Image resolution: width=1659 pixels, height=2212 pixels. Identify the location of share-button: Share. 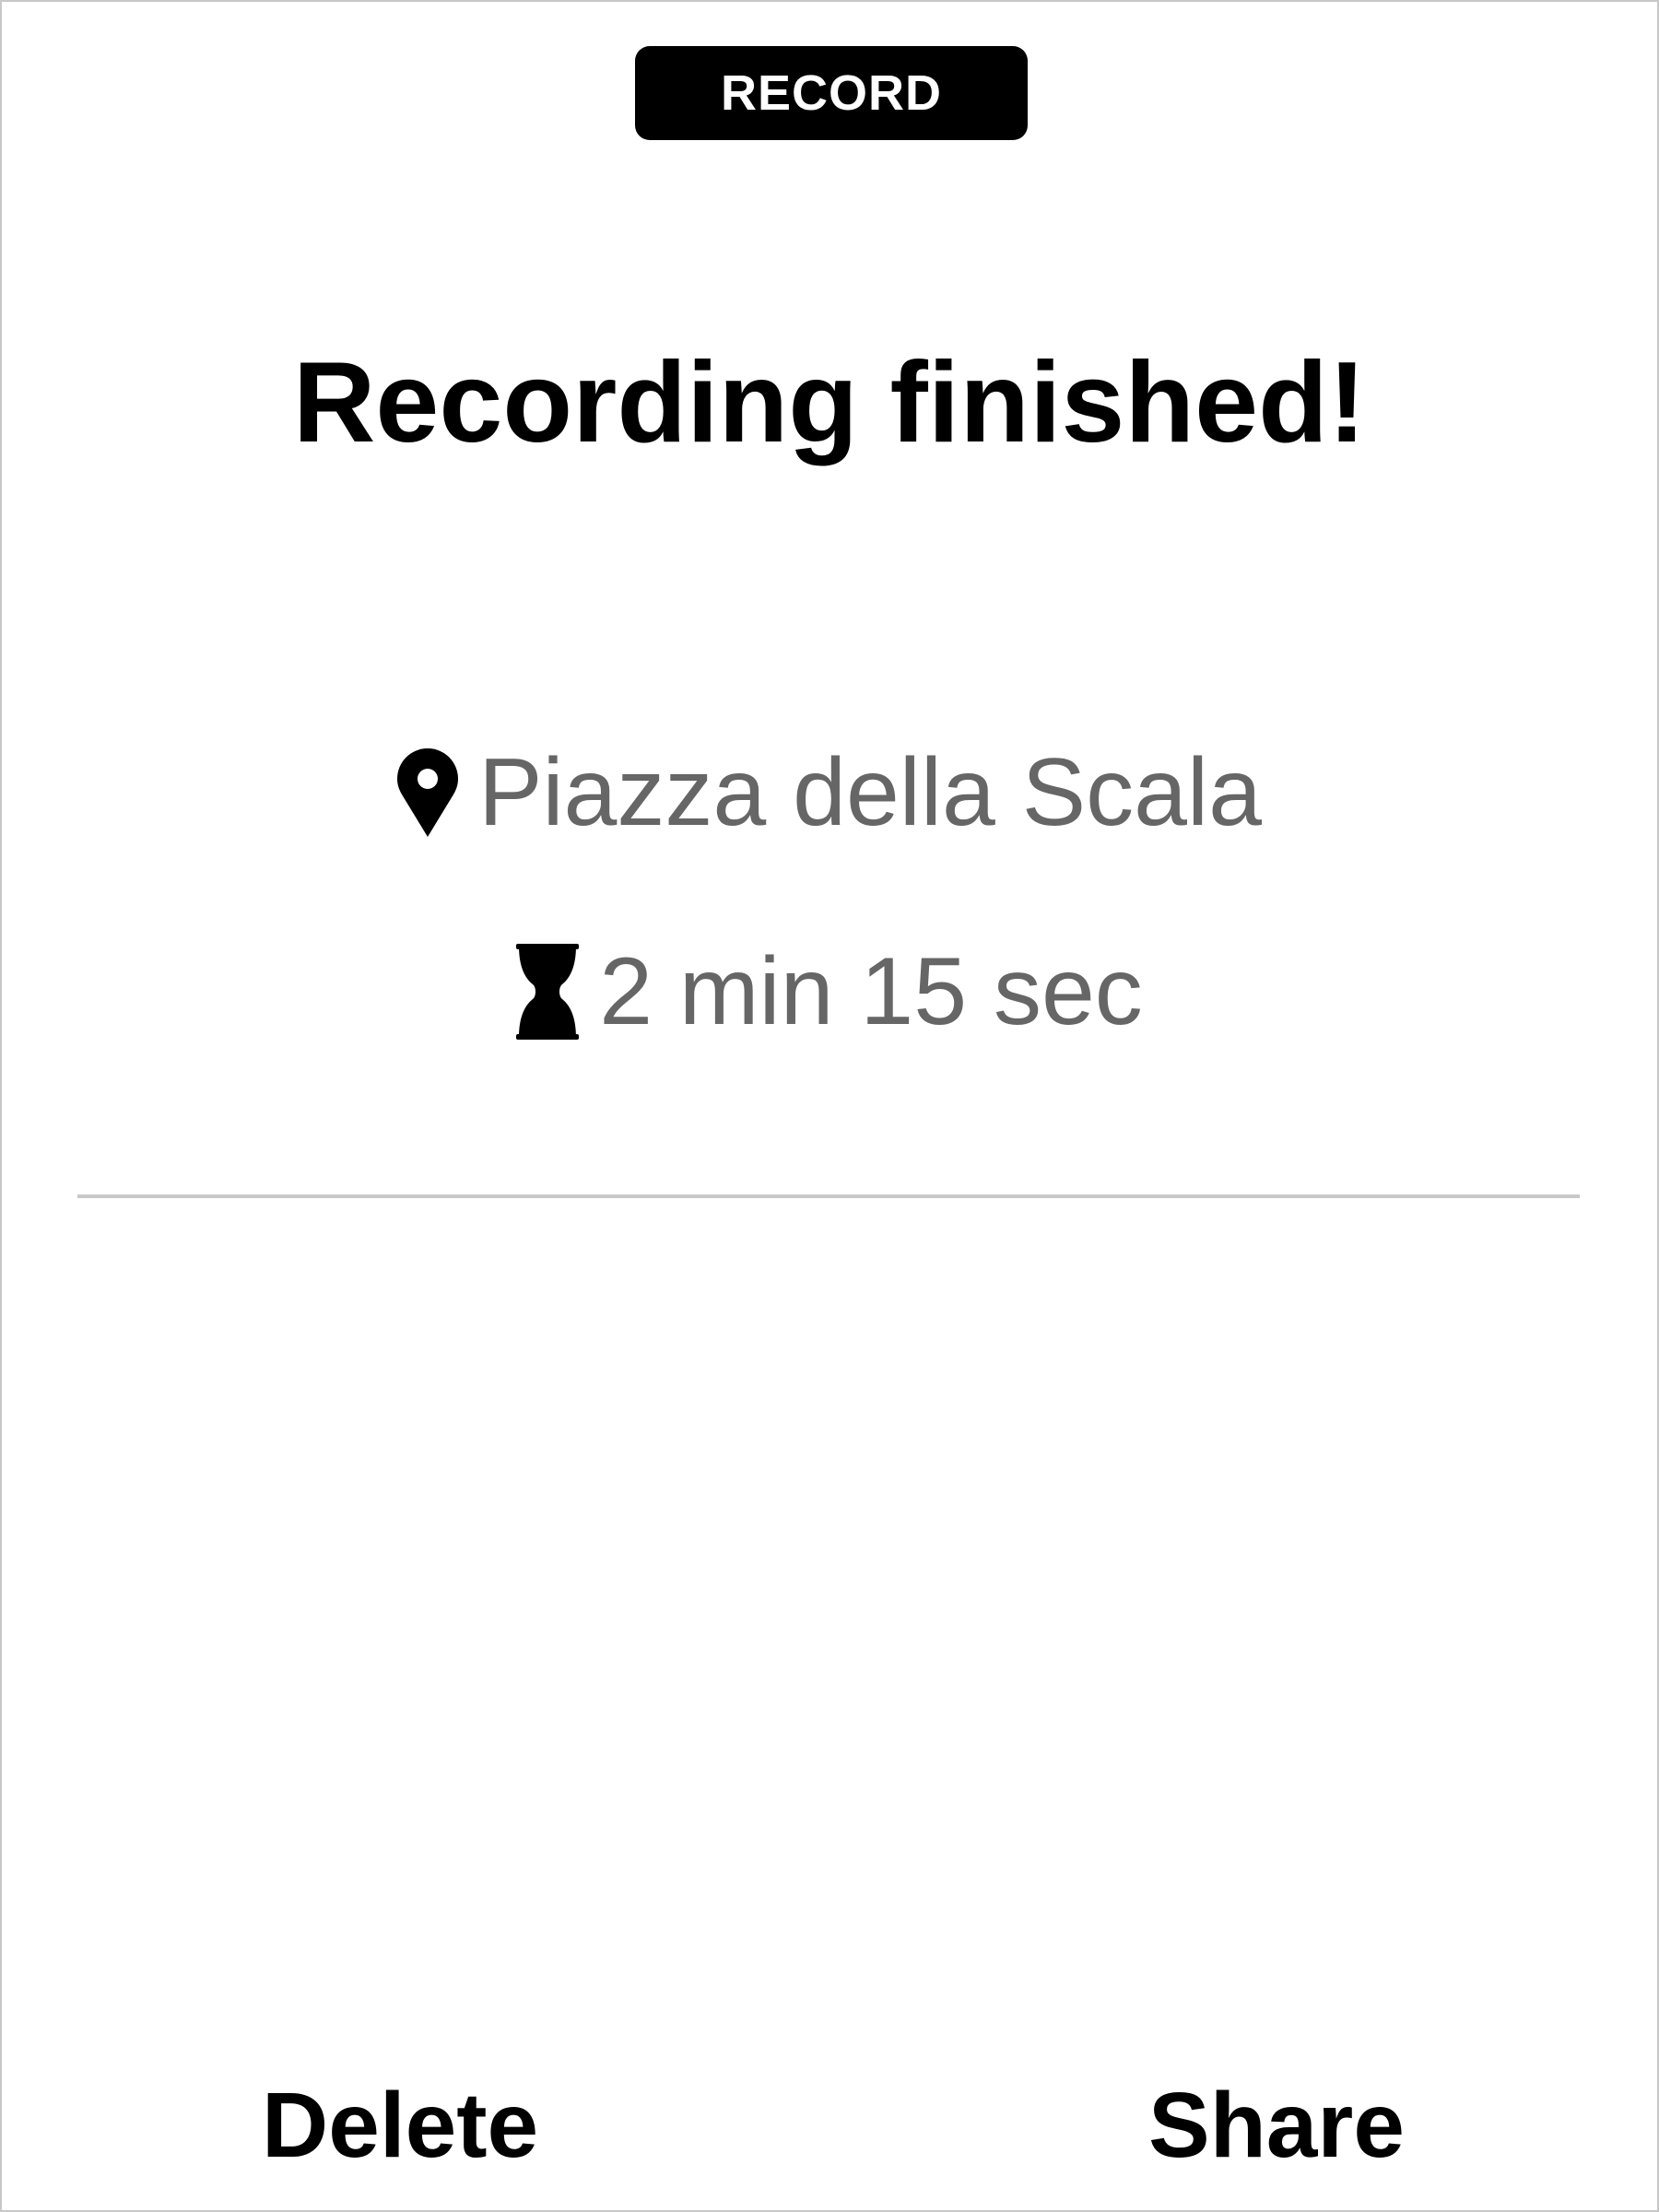
(1276, 2125).